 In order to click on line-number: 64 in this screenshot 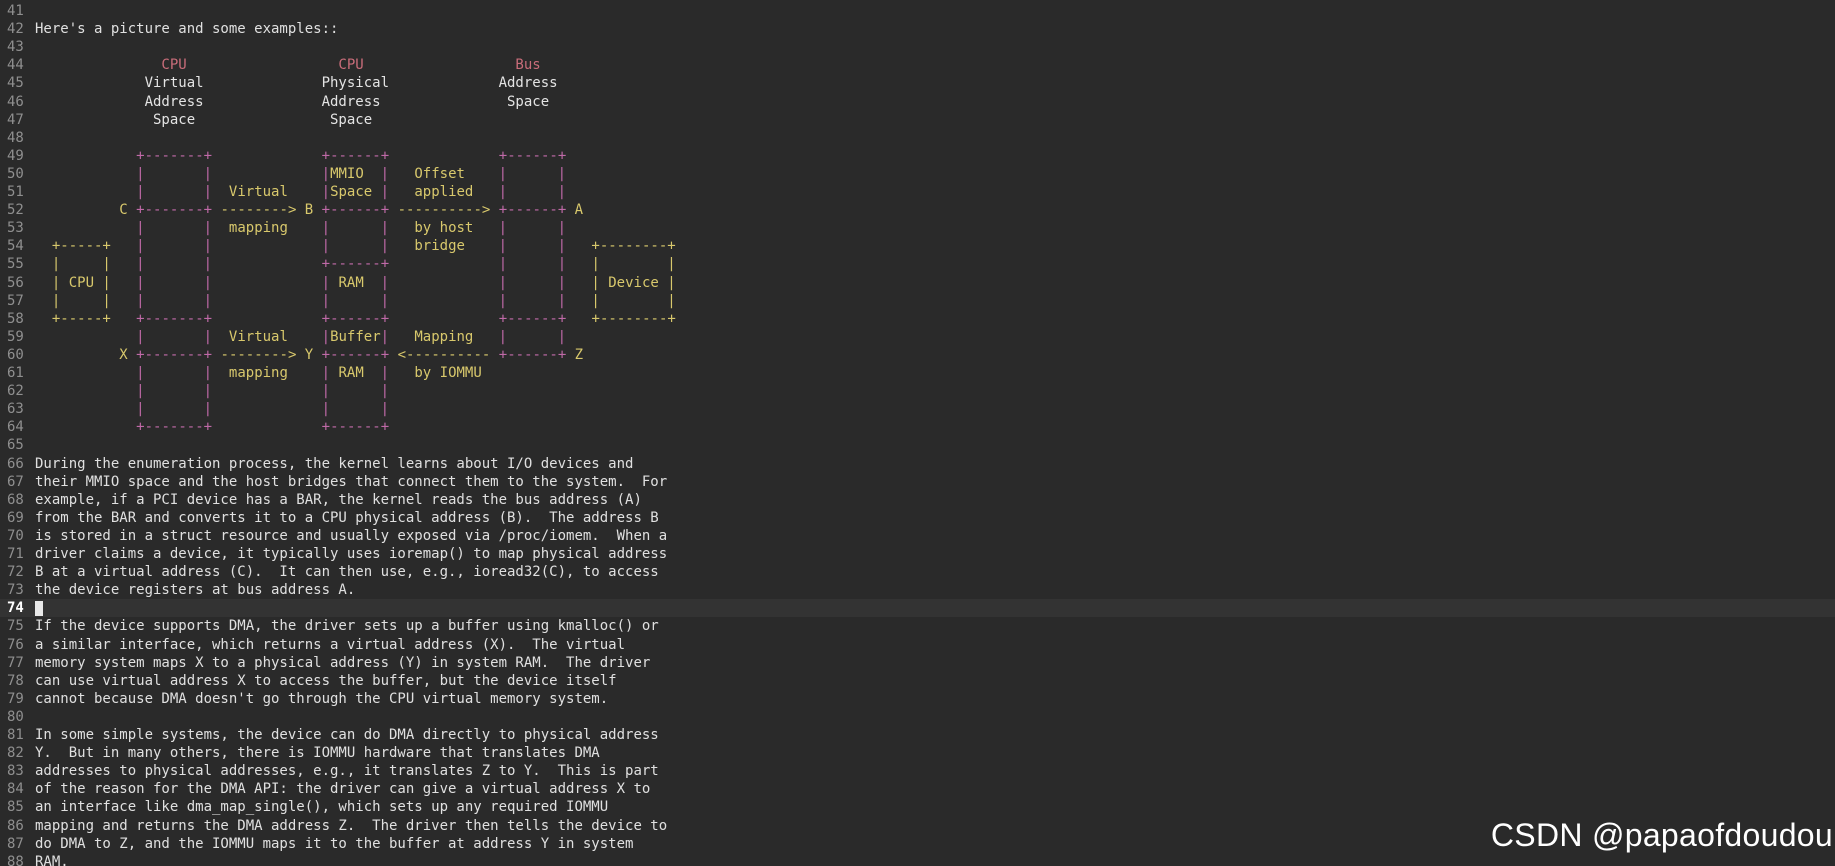, I will do `click(15, 427)`.